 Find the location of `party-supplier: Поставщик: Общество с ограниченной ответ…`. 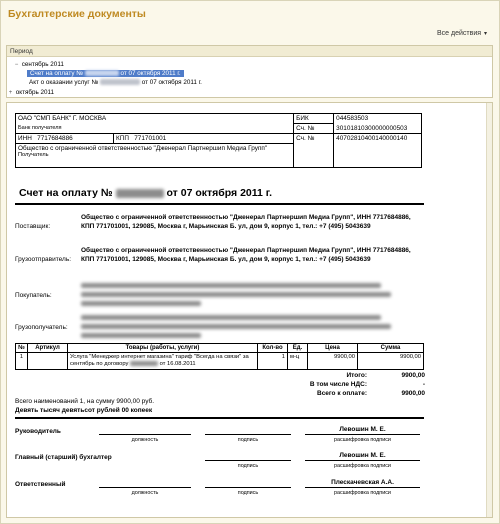

party-supplier: Поставщик: Общество с ограниченной ответ… is located at coordinates (220, 229).